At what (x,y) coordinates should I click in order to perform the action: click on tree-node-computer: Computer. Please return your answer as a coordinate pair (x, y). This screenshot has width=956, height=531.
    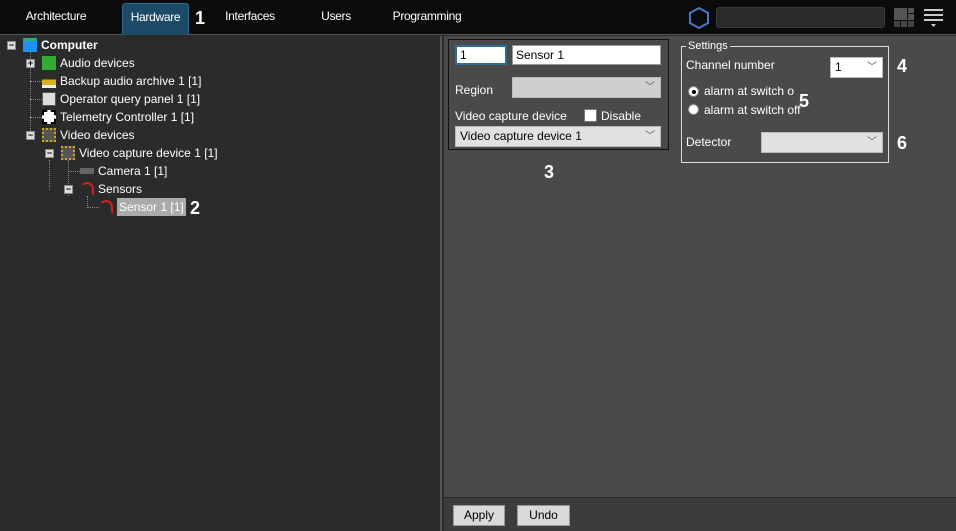
    Looking at the image, I should click on (60, 45).